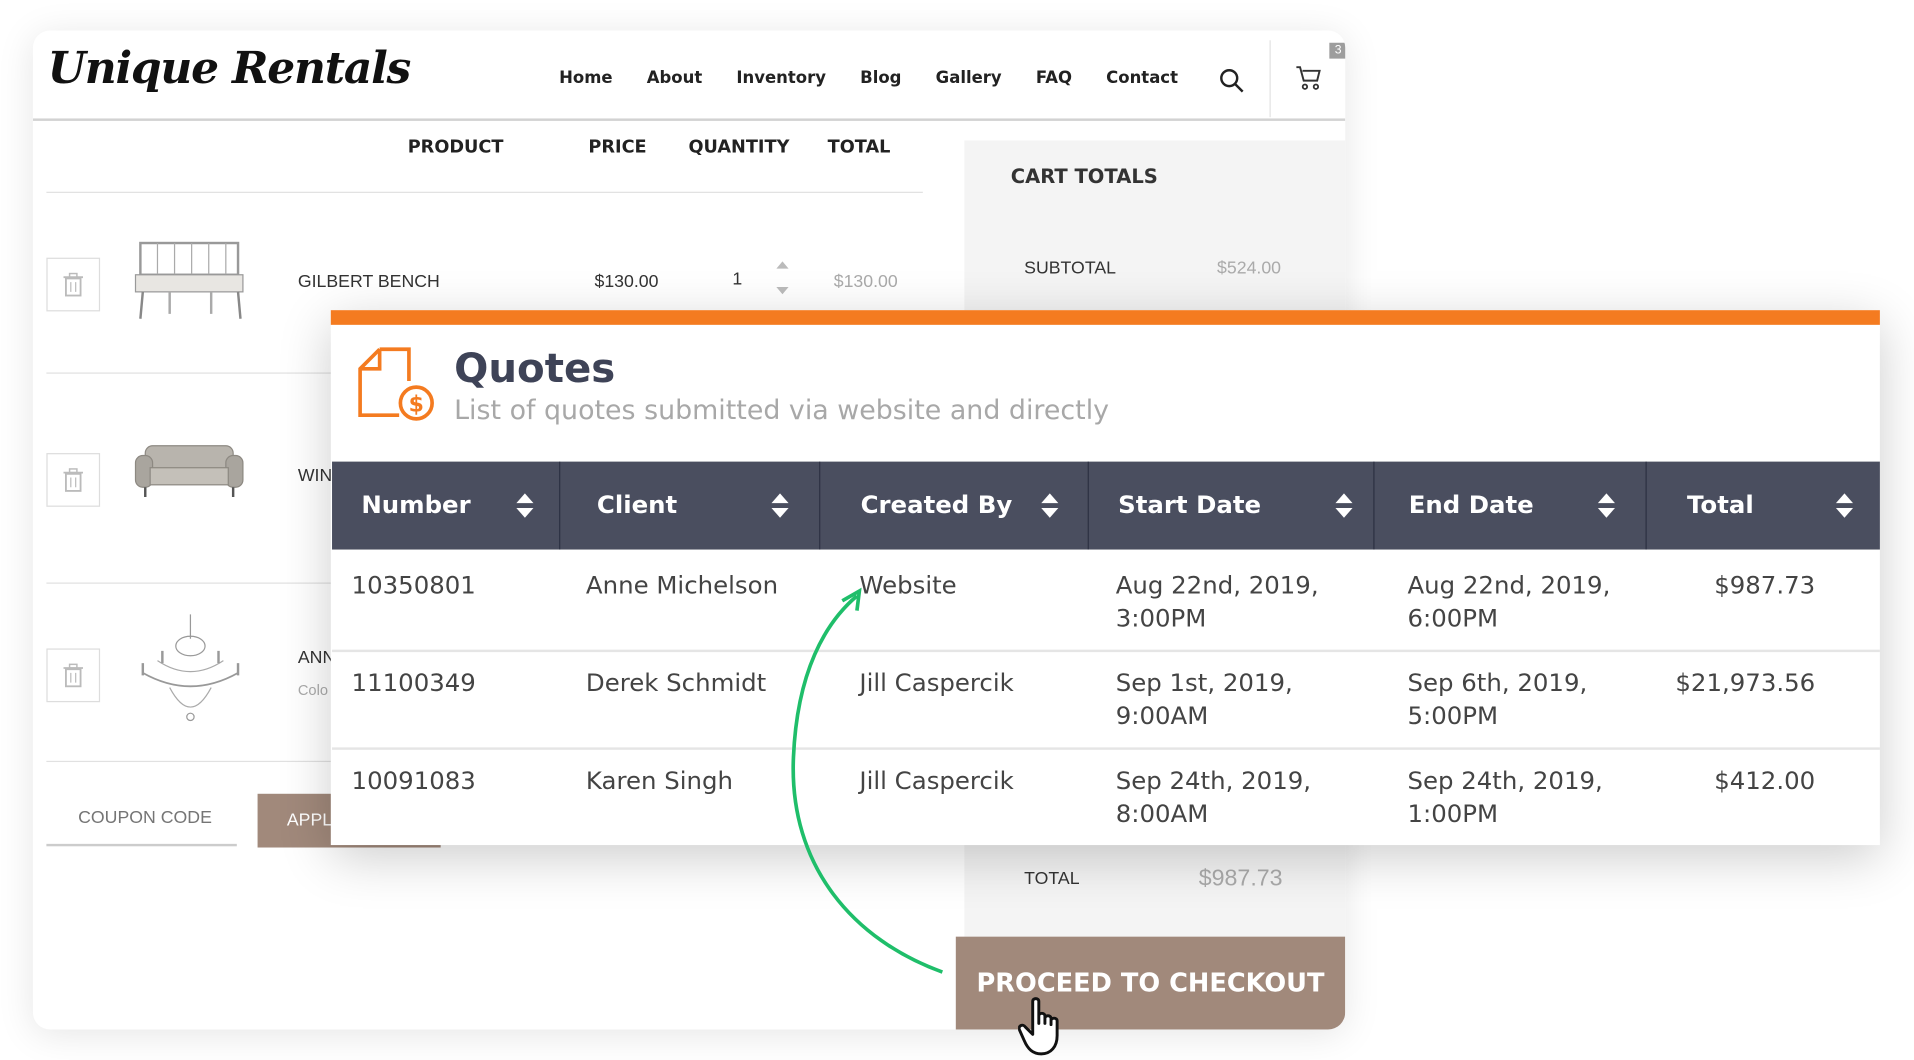 This screenshot has height=1060, width=1914. What do you see at coordinates (1142, 78) in the screenshot?
I see `nav-contact: Contact` at bounding box center [1142, 78].